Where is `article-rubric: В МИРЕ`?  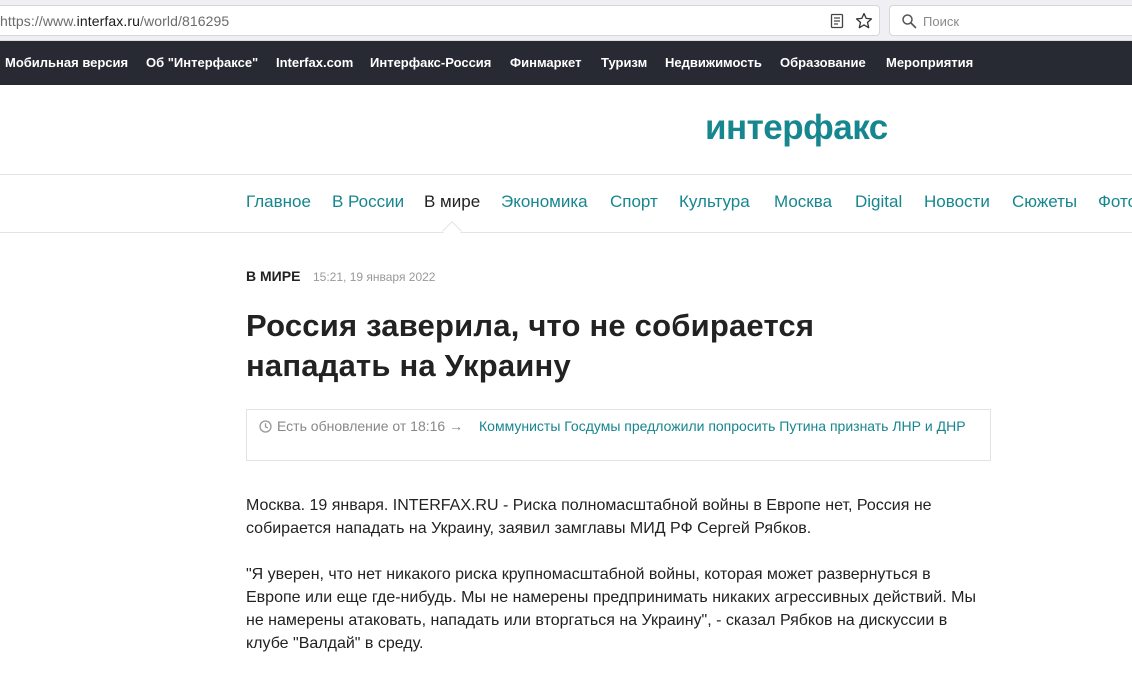 article-rubric: В МИРЕ is located at coordinates (273, 276).